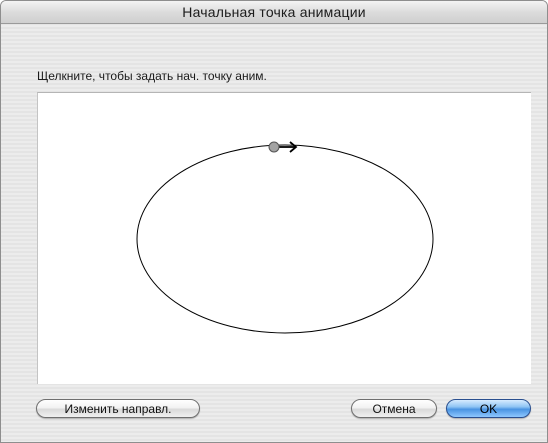  I want to click on cancel-button: Отмена, so click(394, 408).